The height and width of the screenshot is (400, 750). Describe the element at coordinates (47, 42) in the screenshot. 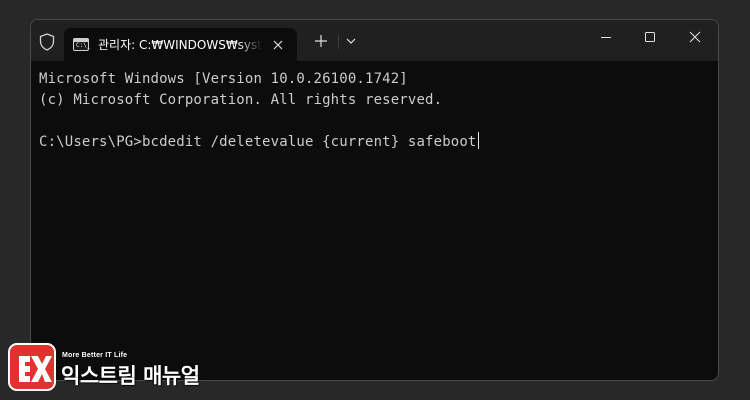

I see `shield-icon` at that location.